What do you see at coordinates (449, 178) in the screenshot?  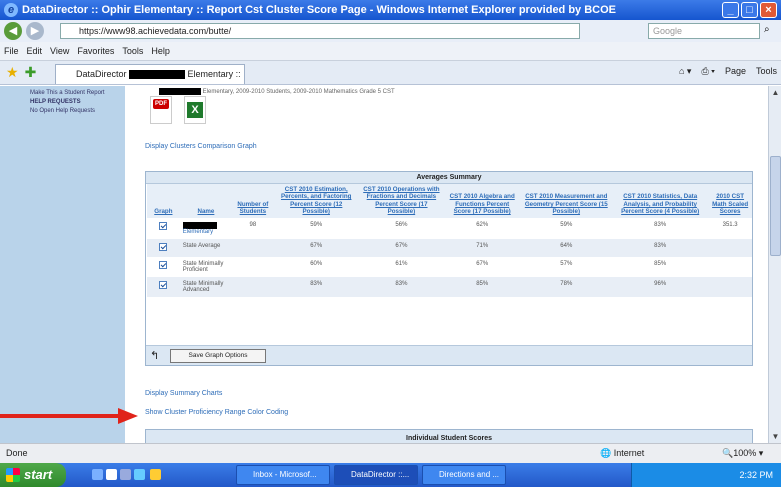 I see `averages-summary-title: Averages Summary` at bounding box center [449, 178].